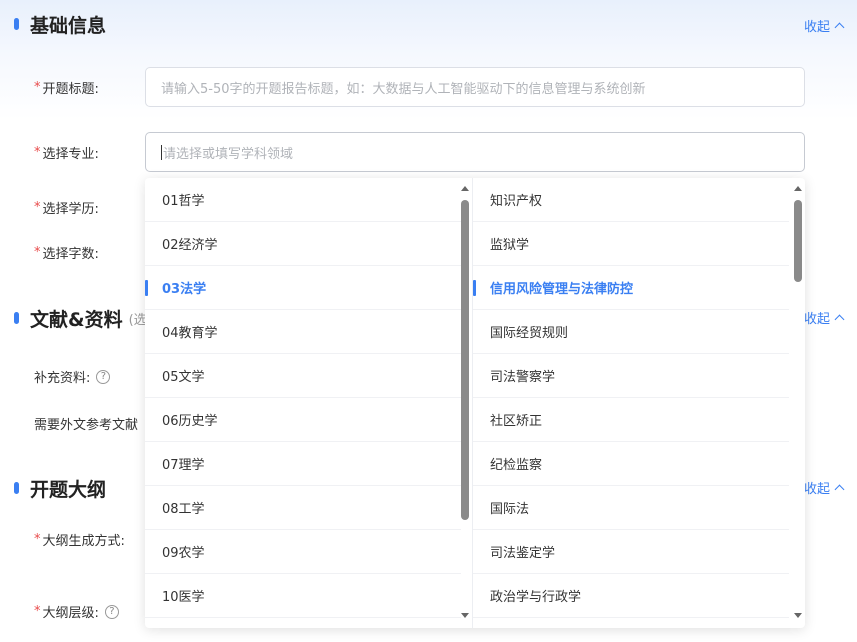 Image resolution: width=857 pixels, height=642 pixels. Describe the element at coordinates (70, 89) in the screenshot. I see `title-label-text: 开题标题:` at that location.